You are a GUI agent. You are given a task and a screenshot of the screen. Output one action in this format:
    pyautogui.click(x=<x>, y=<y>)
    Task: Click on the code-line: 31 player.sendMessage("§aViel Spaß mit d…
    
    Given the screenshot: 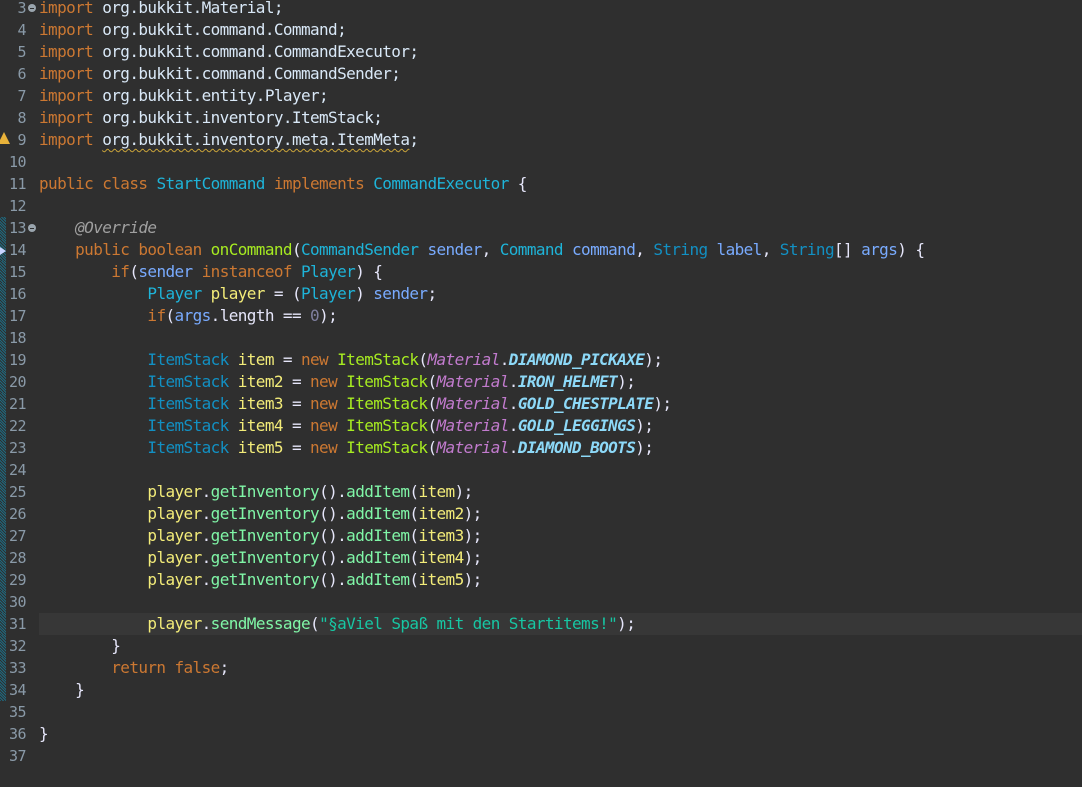 What is the action you would take?
    pyautogui.click(x=541, y=624)
    